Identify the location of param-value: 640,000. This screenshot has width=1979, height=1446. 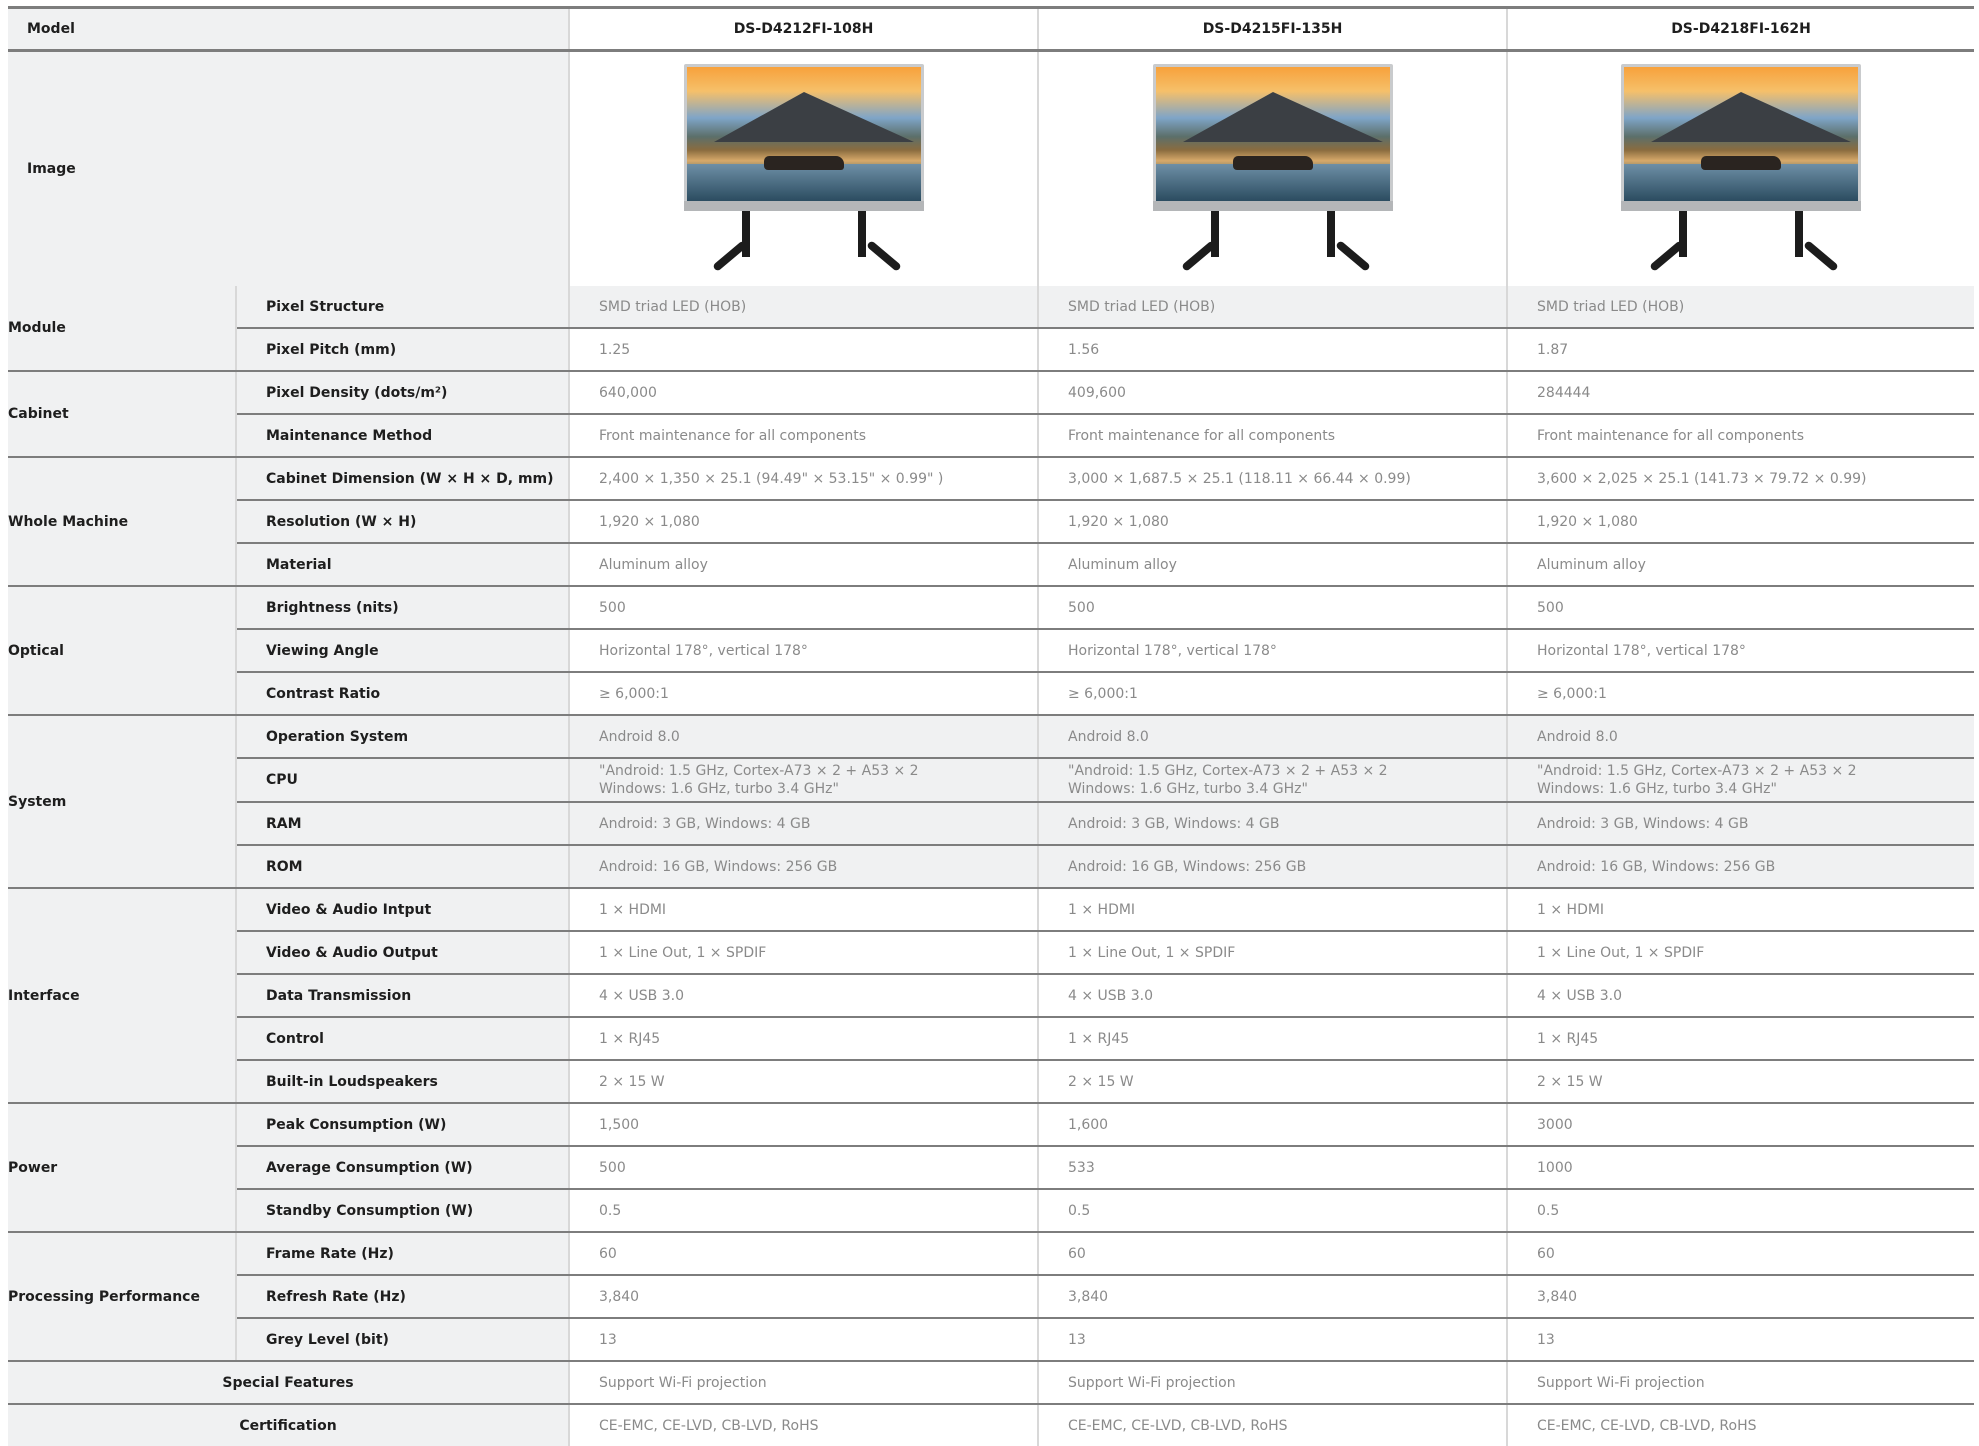
(803, 393).